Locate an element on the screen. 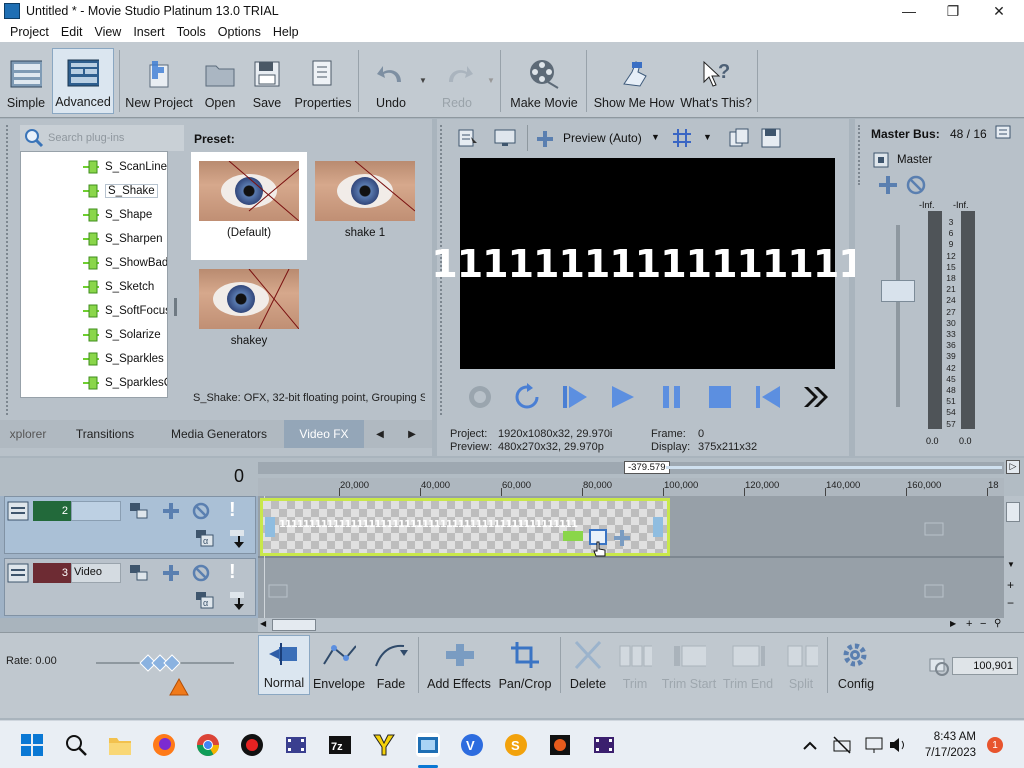  zoom-in-horizontal-icon: + is located at coordinates (969, 624).